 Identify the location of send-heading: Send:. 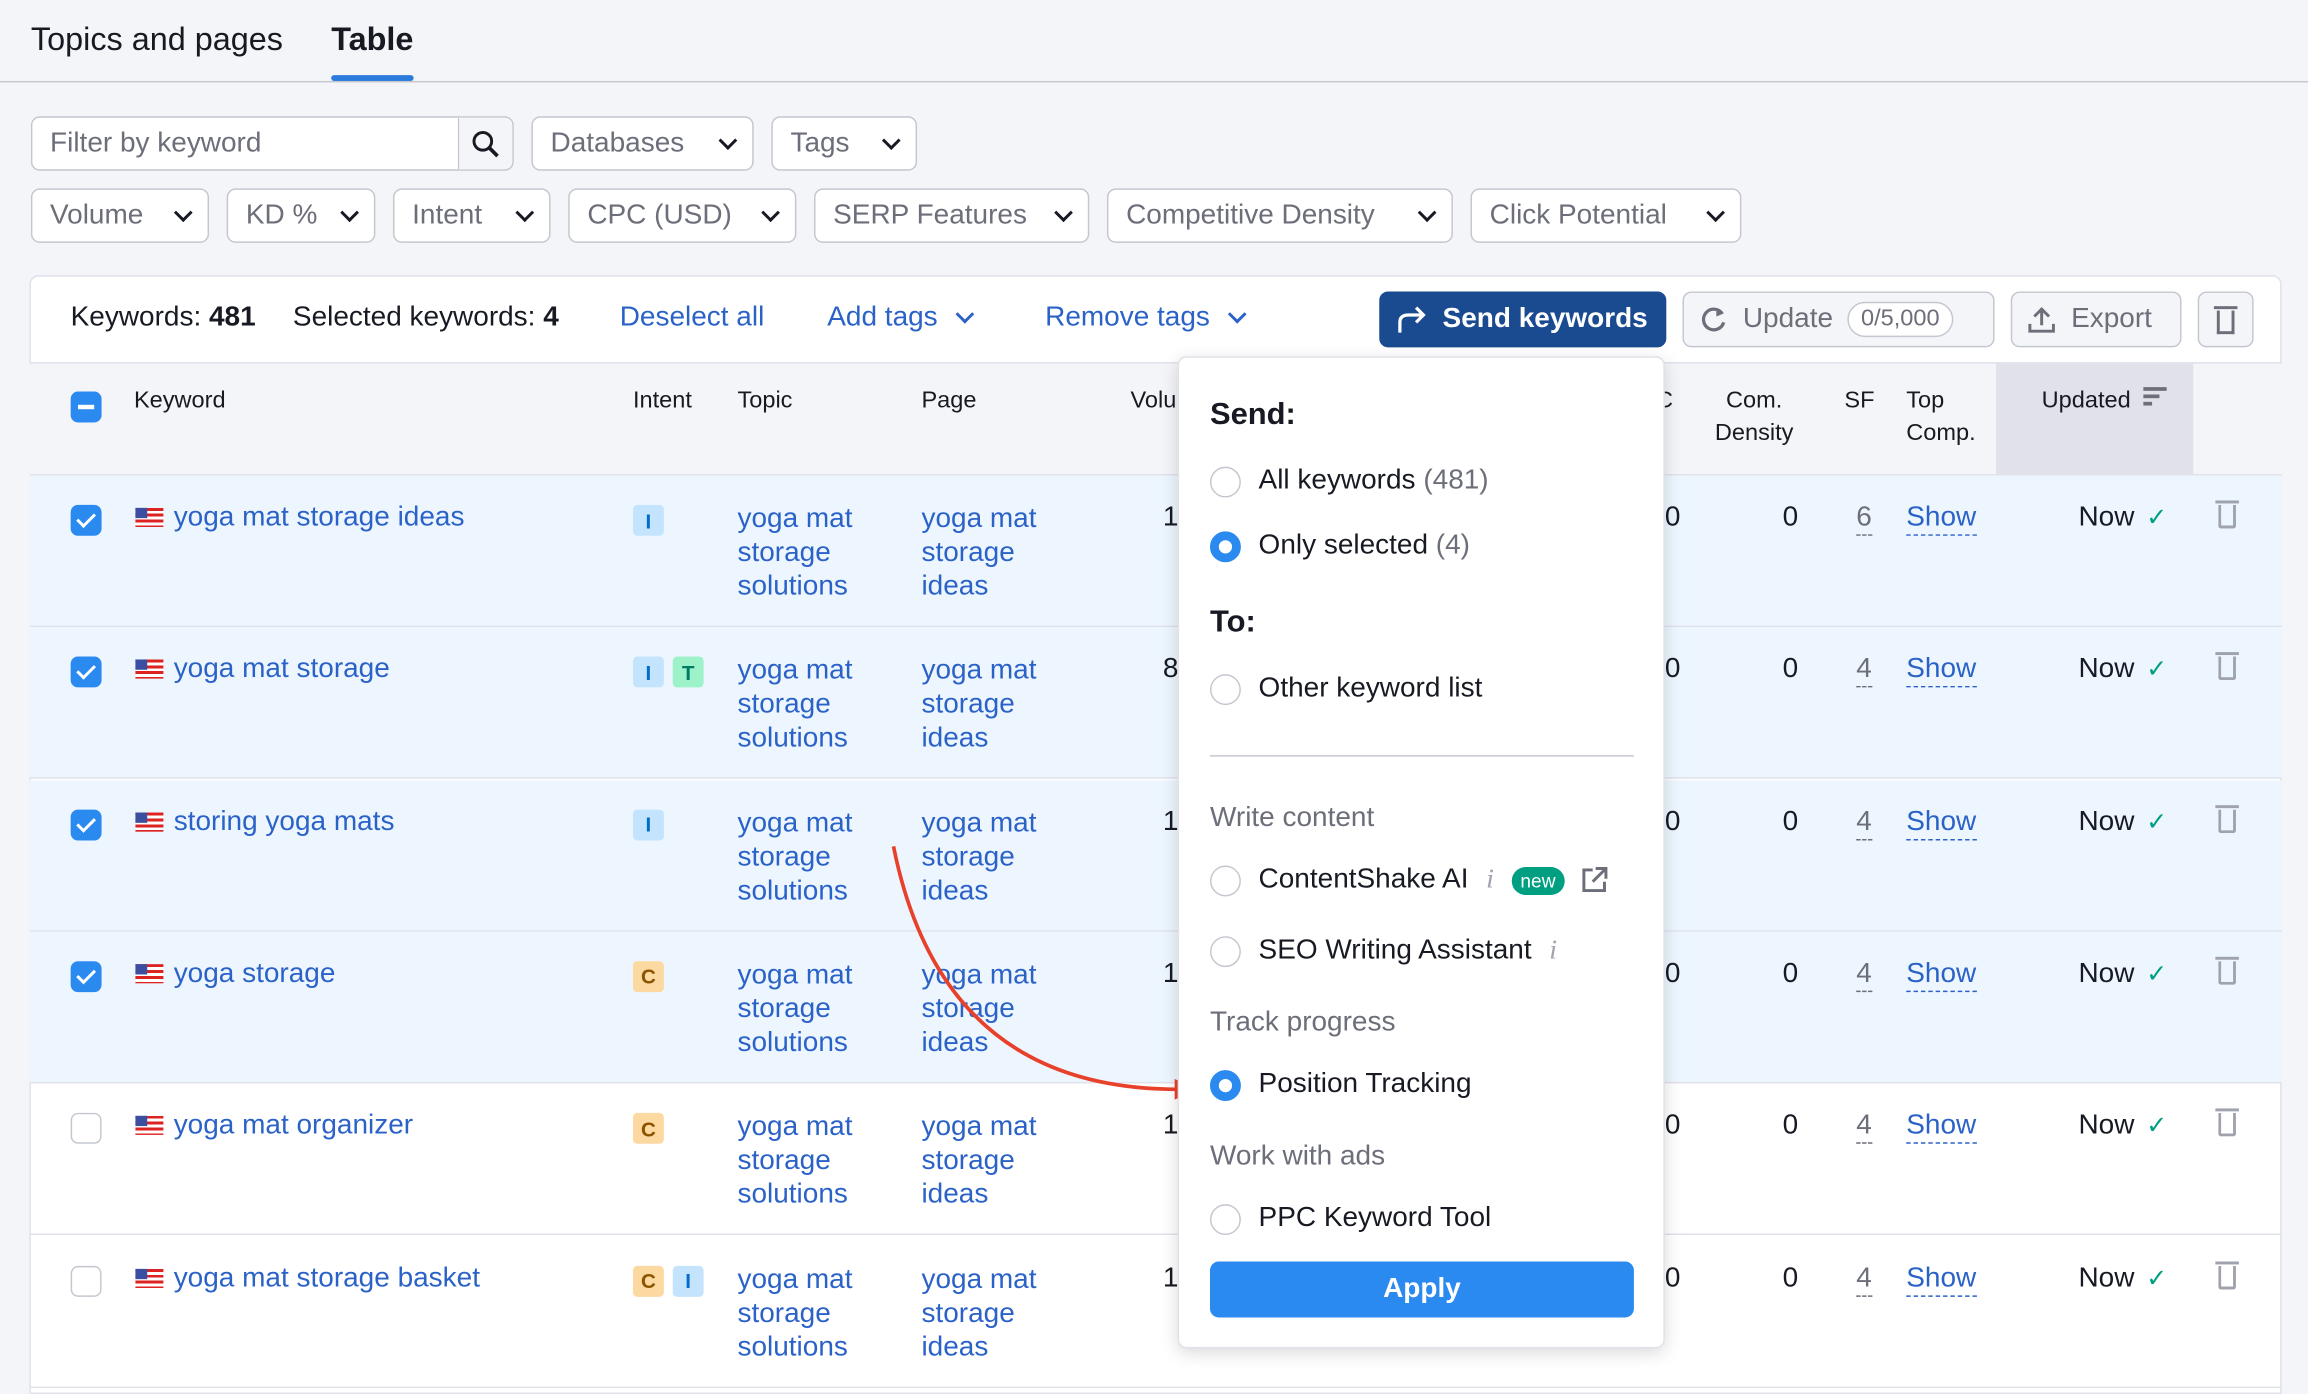
(1252, 414).